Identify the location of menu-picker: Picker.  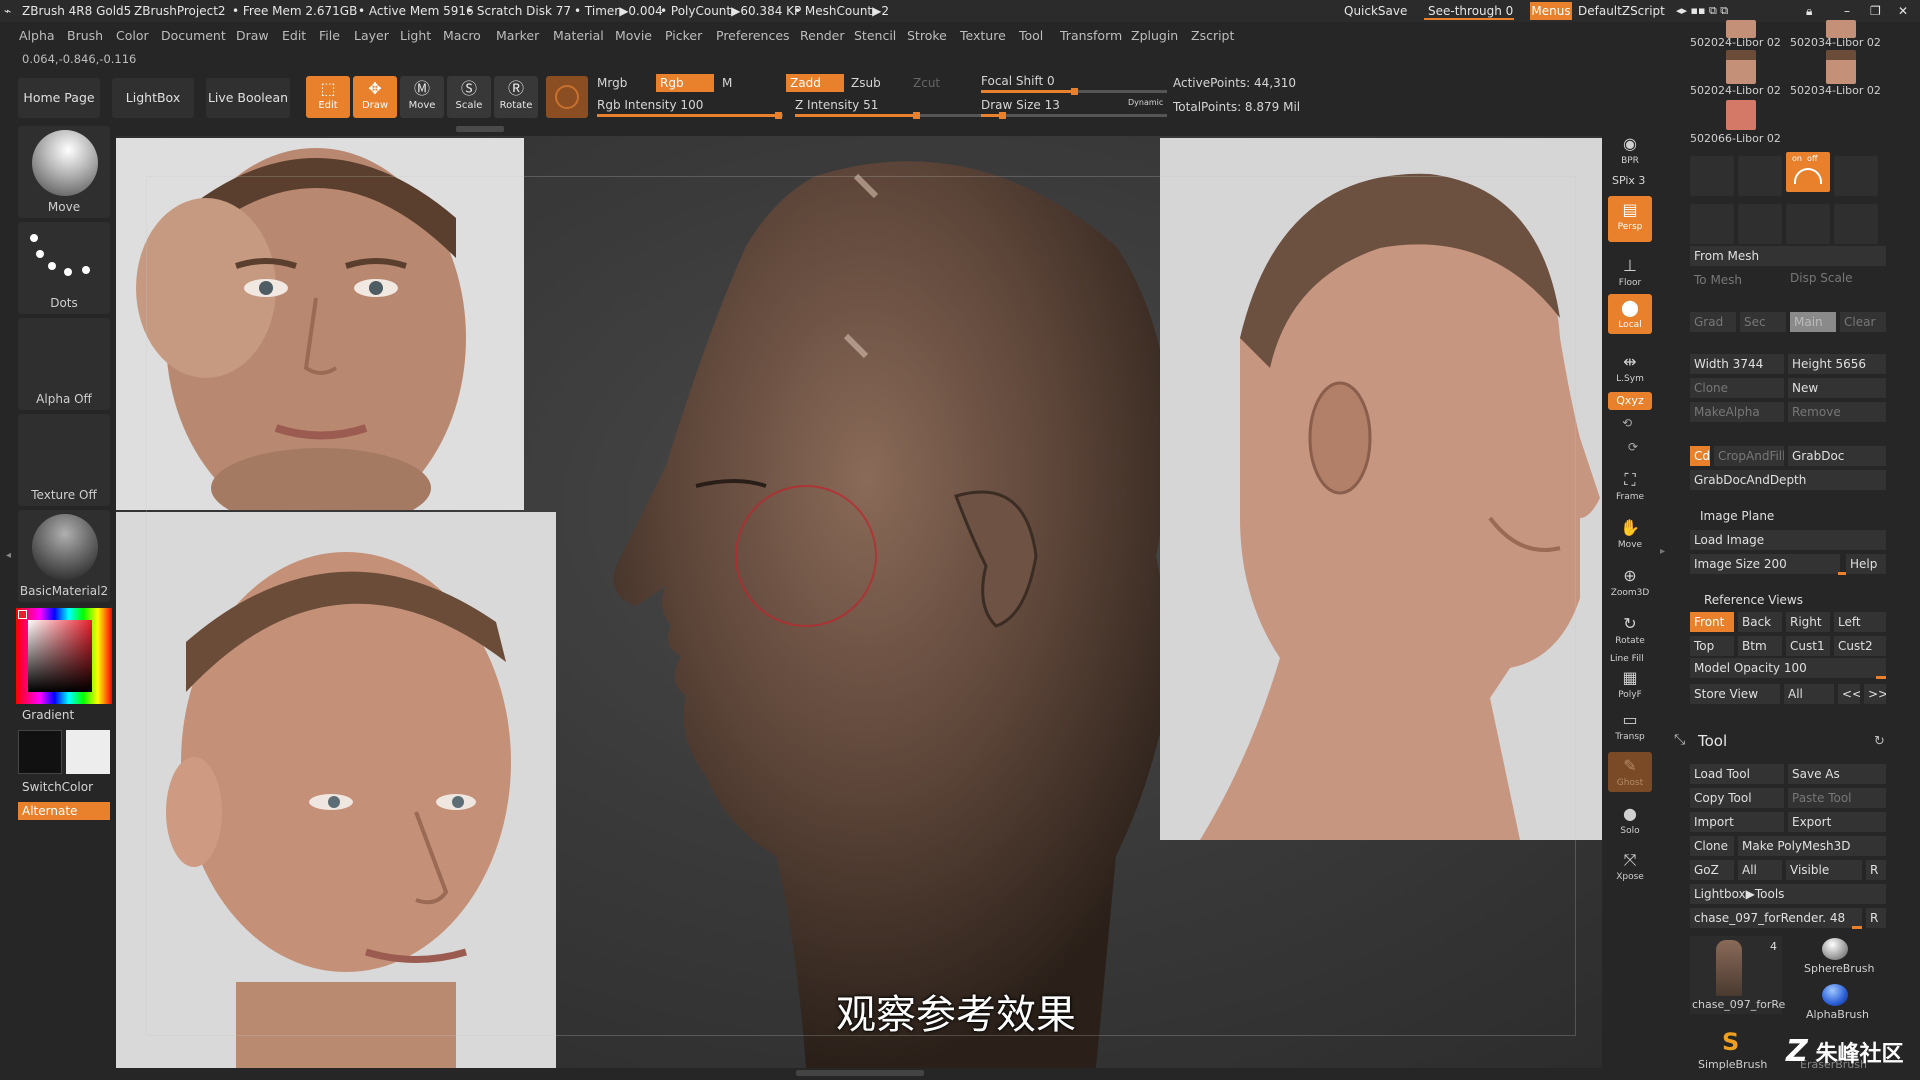
(683, 35).